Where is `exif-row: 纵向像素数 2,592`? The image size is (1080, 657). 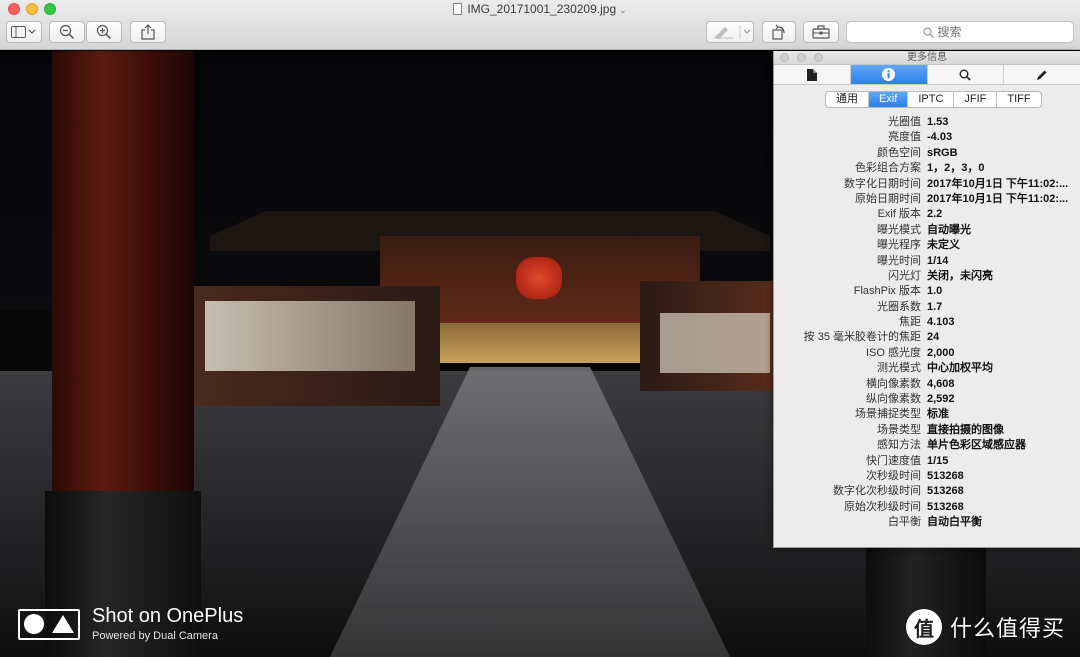 exif-row: 纵向像素数 2,592 is located at coordinates (927, 399).